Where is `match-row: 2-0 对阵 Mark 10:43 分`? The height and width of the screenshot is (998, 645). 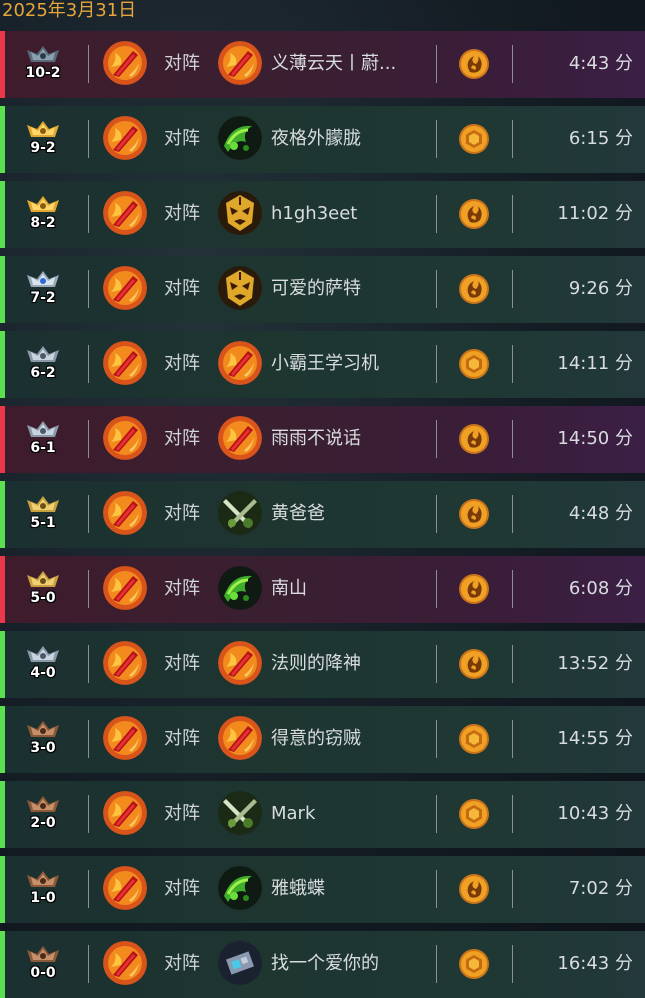 match-row: 2-0 对阵 Mark 10:43 分 is located at coordinates (322, 814).